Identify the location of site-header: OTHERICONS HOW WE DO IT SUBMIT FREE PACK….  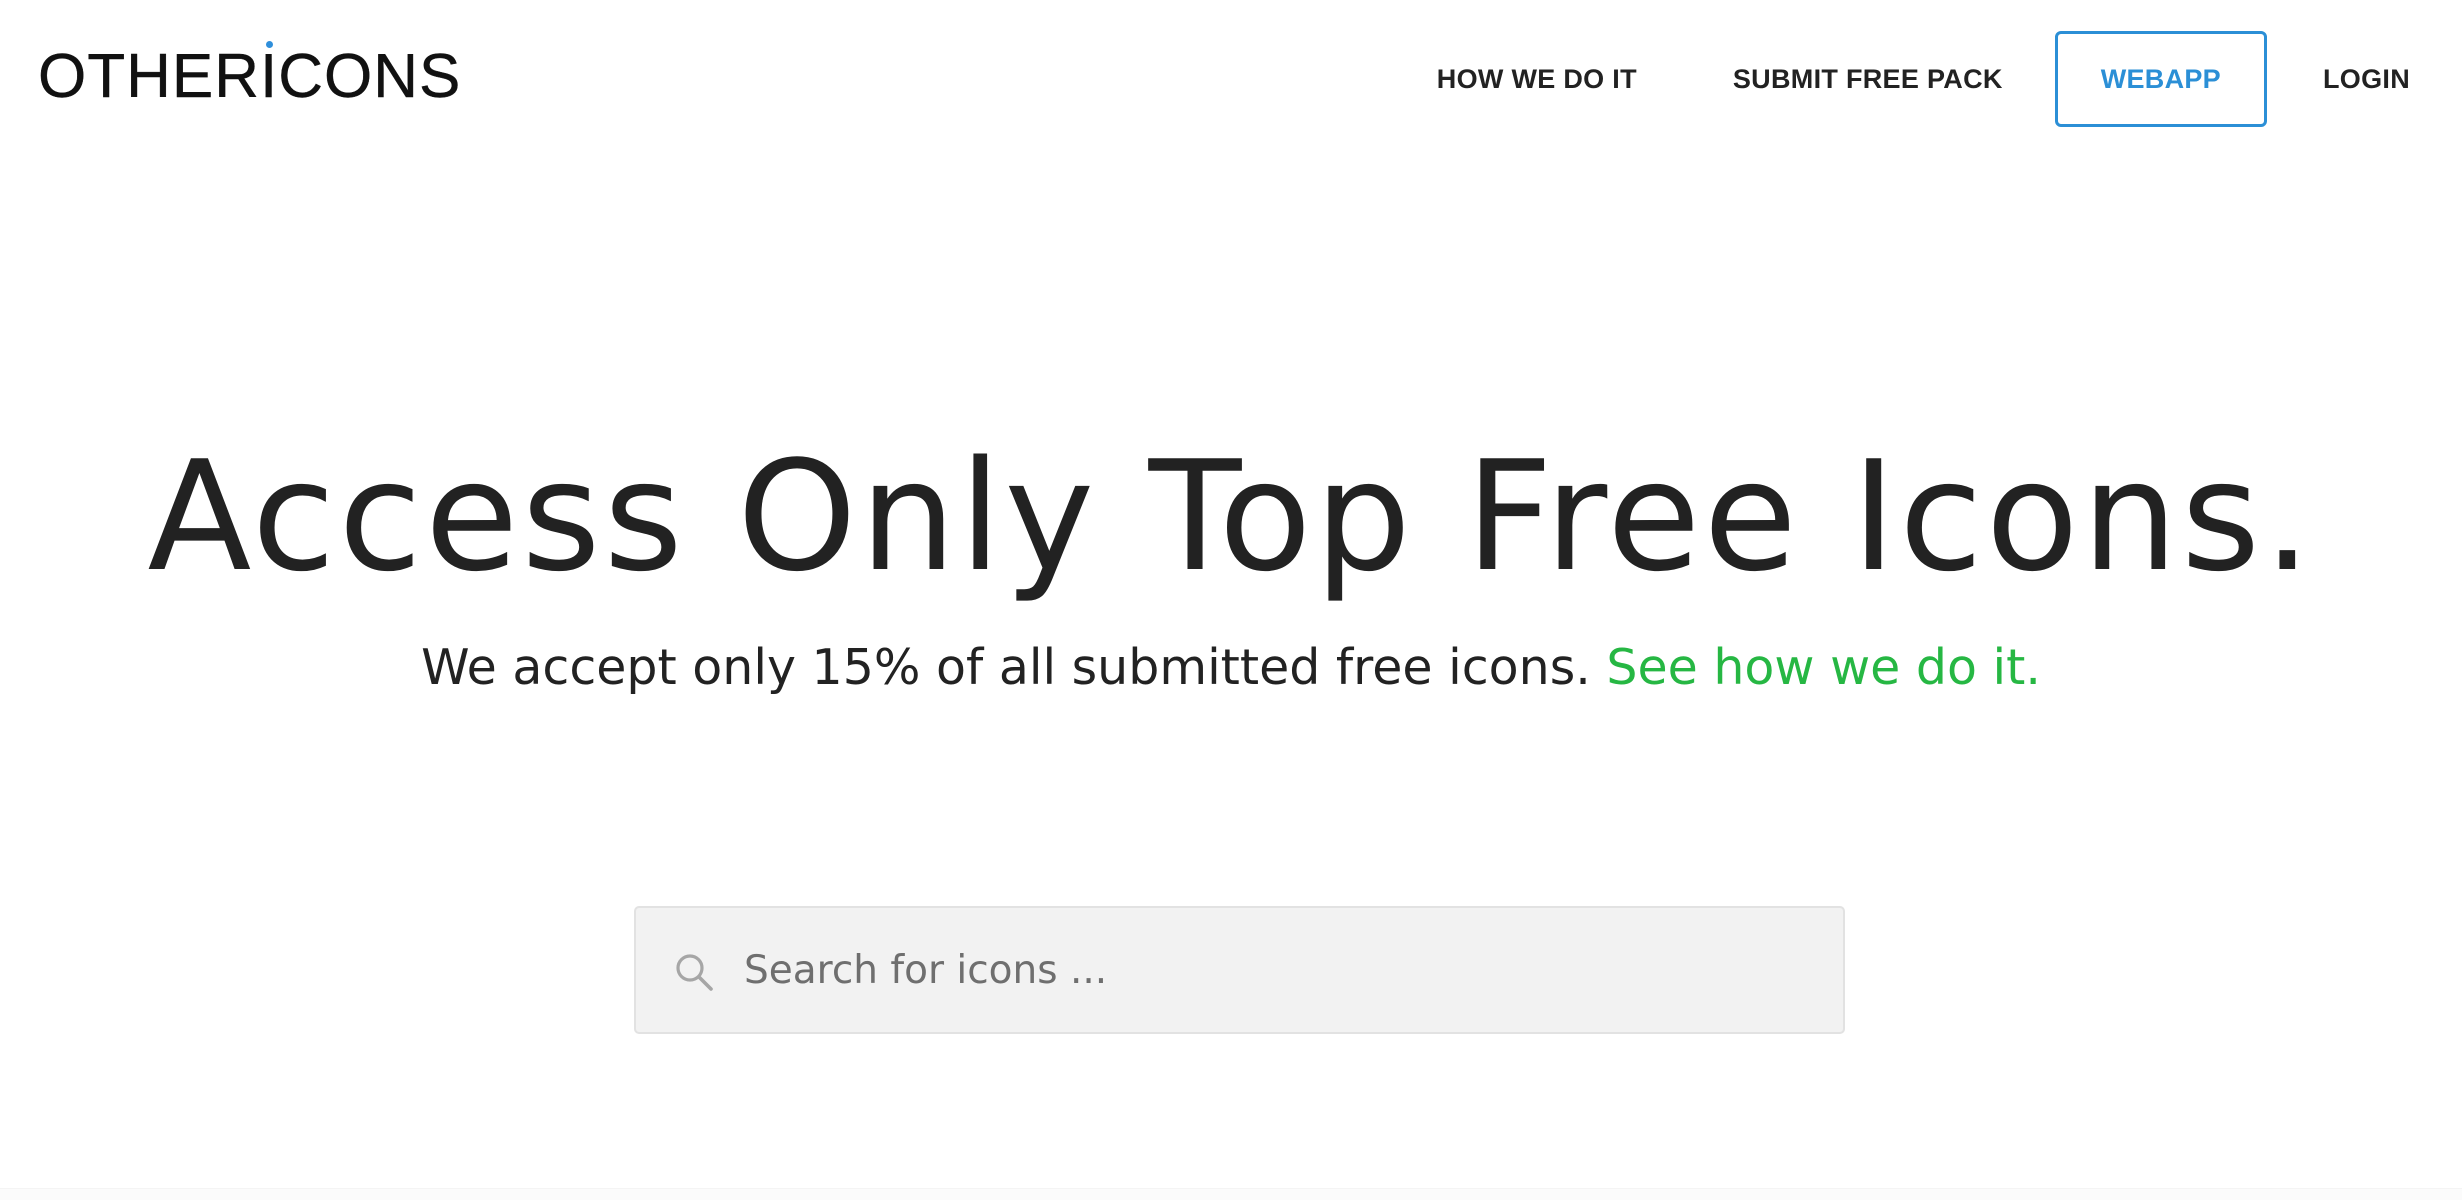
(1231, 79).